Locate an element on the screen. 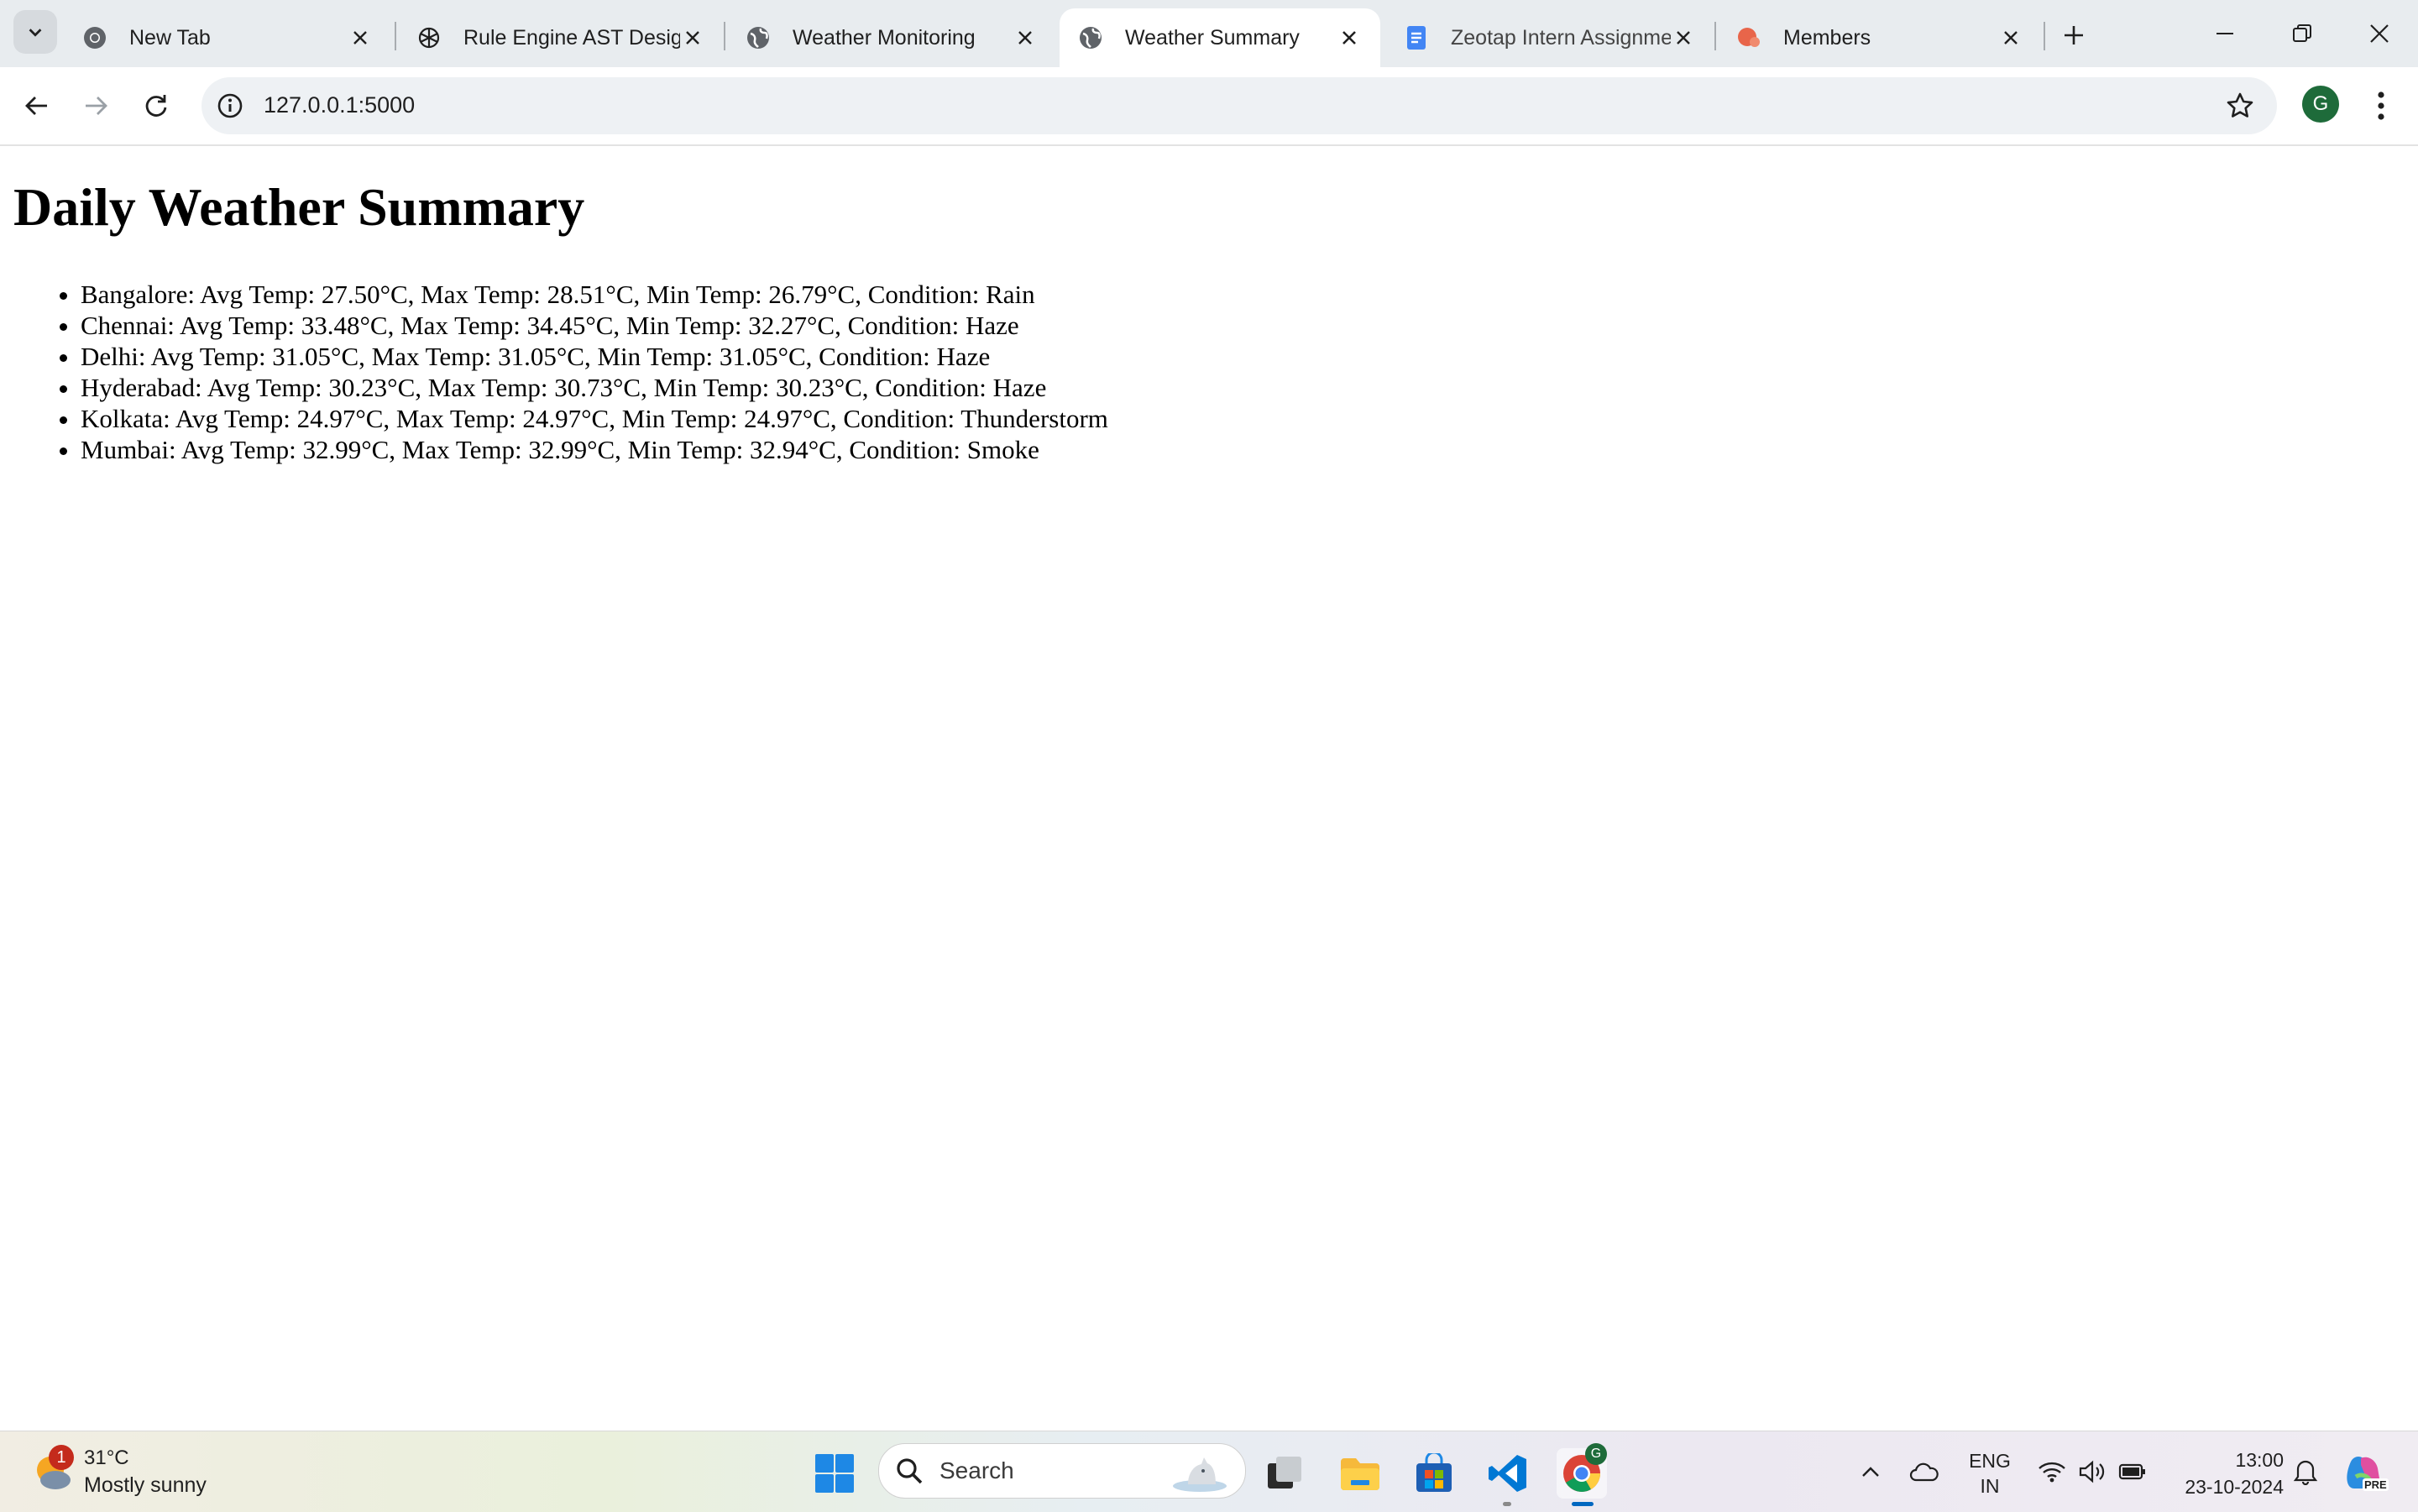 This screenshot has height=1512, width=2418. tab-weather-monitoring: Weather Monitoring is located at coordinates (891, 37).